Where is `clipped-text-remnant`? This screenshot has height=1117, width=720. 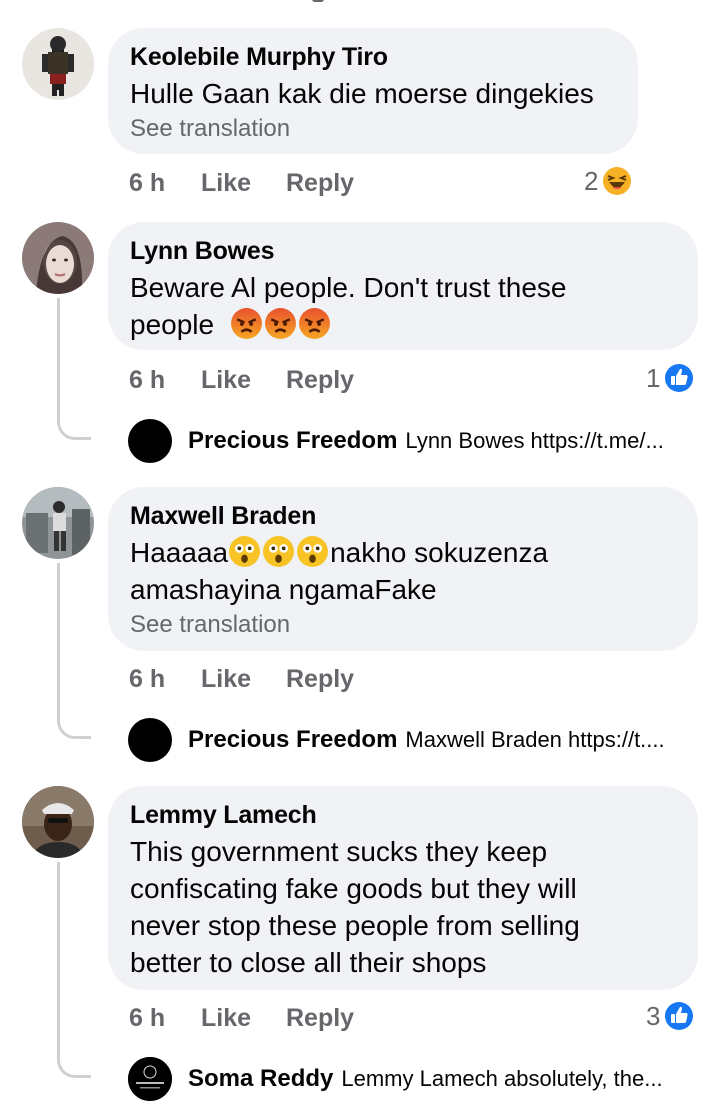 clipped-text-remnant is located at coordinates (318, 1).